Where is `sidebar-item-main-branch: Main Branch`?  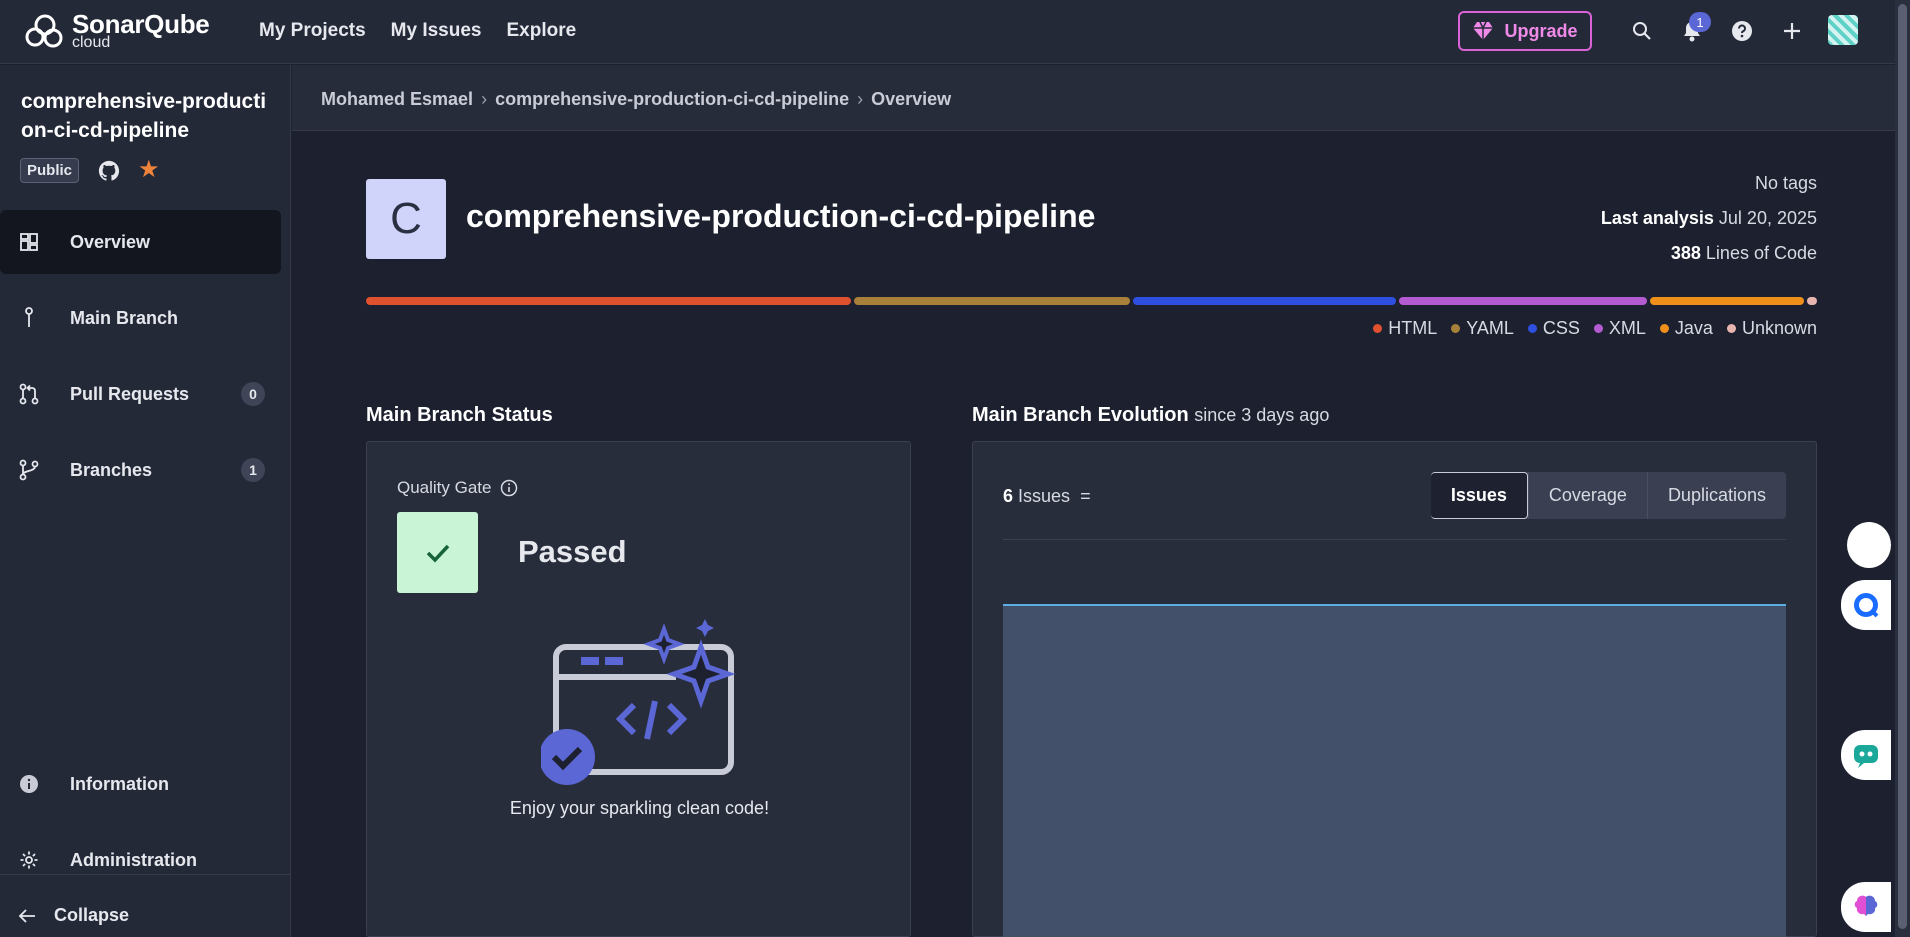
sidebar-item-main-branch: Main Branch is located at coordinates (140, 318).